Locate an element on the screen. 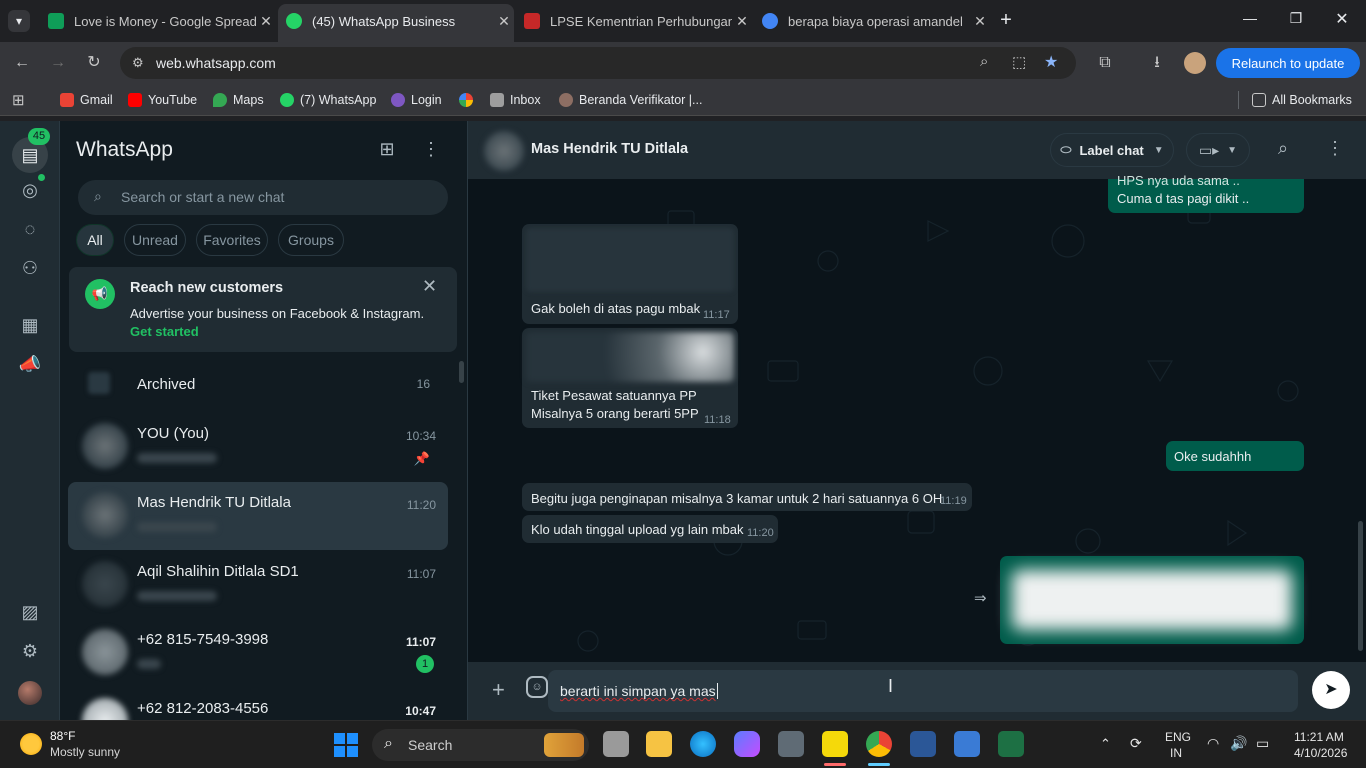  zoom-icon: ⌕ is located at coordinates (984, 61).